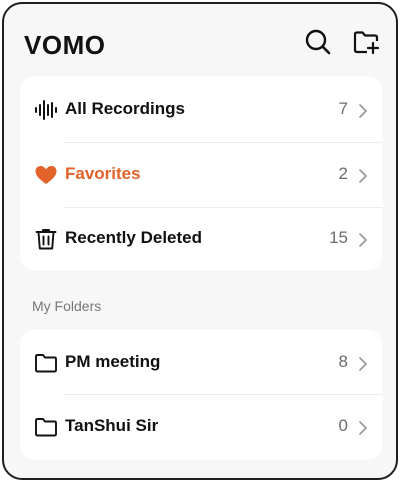 The height and width of the screenshot is (480, 400). What do you see at coordinates (133, 237) in the screenshot?
I see `row-label: Recently Deleted` at bounding box center [133, 237].